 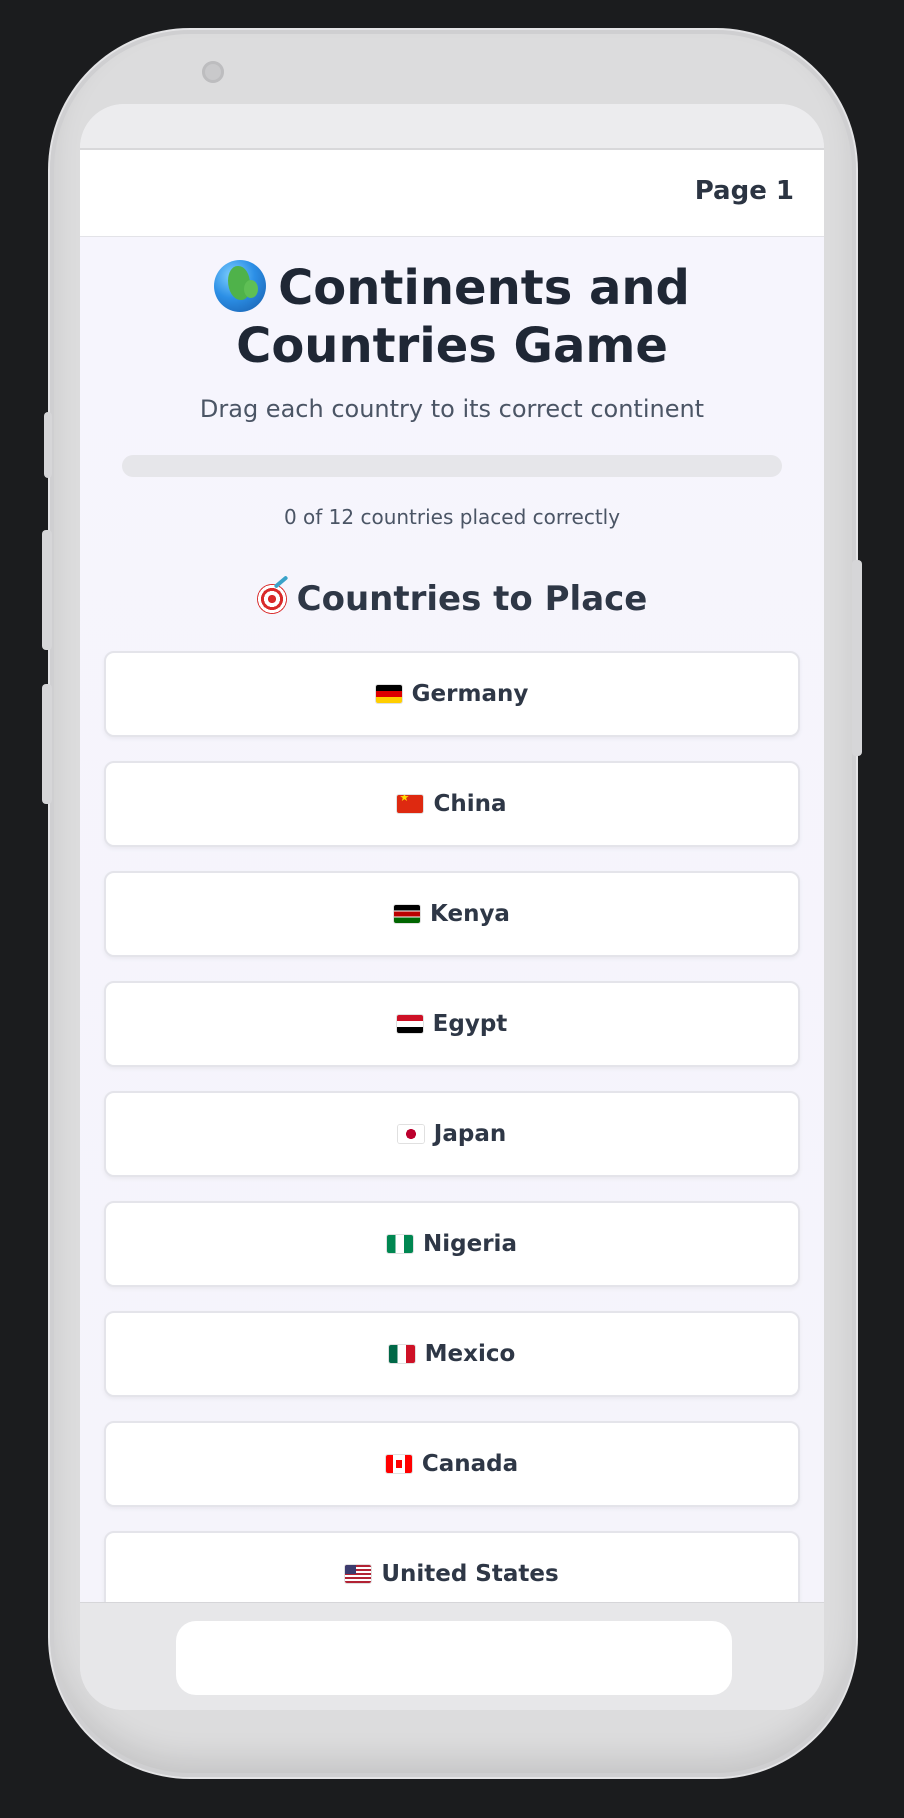 I want to click on target-icon, so click(x=271, y=599).